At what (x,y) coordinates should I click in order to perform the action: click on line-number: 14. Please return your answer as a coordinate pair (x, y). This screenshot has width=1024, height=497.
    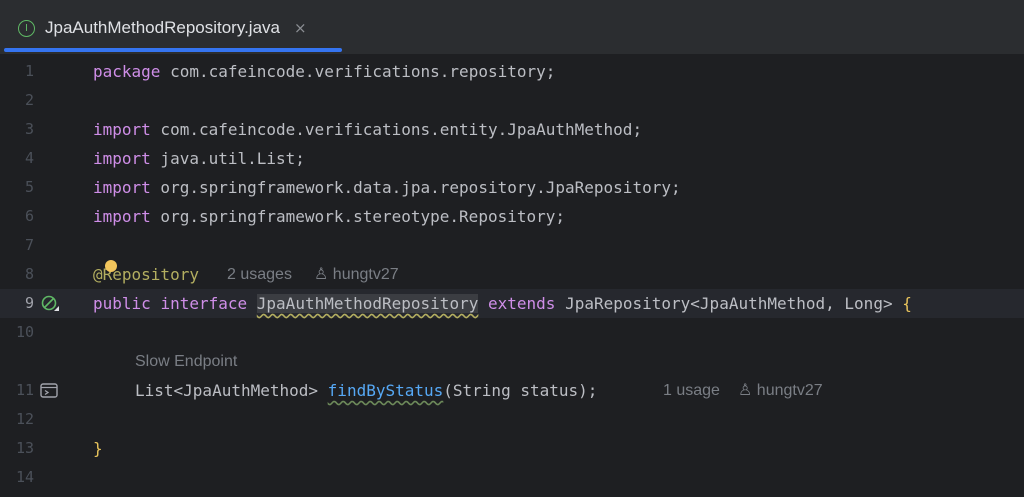
    Looking at the image, I should click on (24, 477).